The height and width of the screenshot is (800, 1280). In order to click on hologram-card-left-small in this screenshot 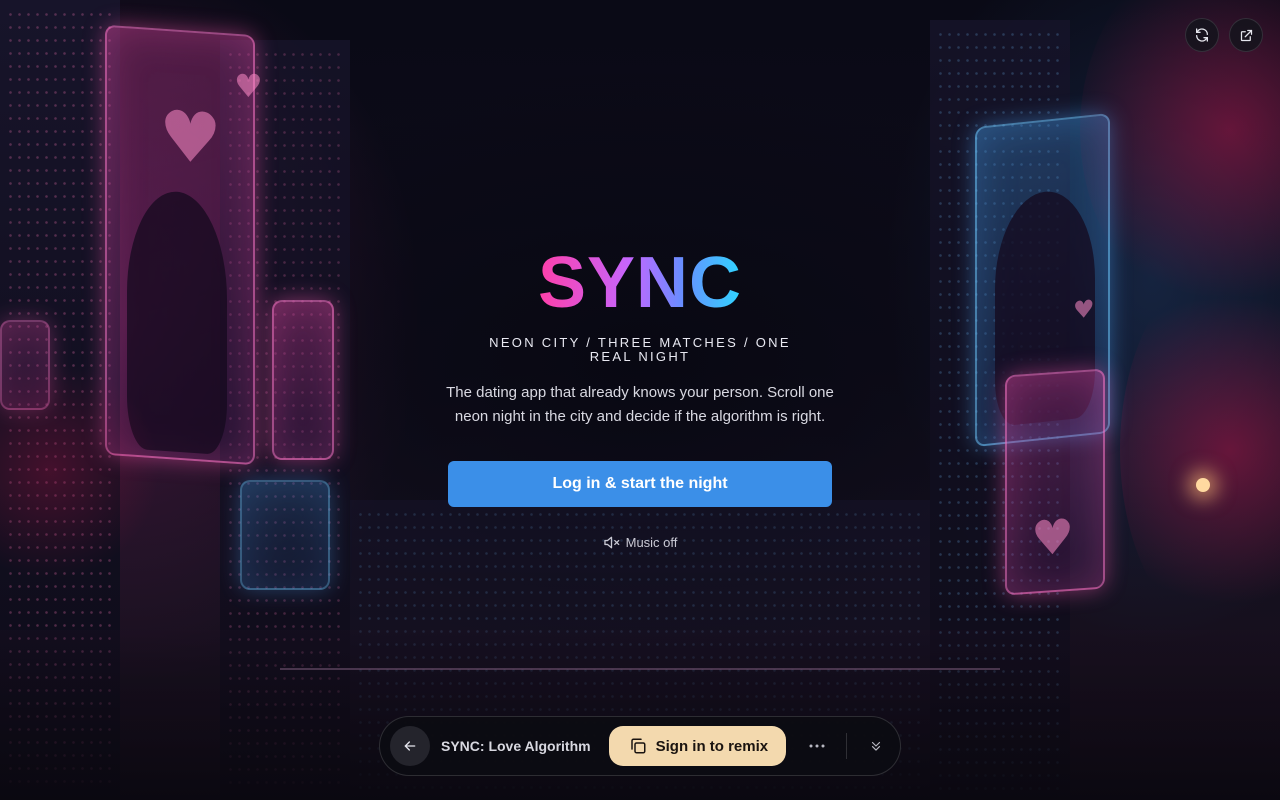, I will do `click(303, 380)`.